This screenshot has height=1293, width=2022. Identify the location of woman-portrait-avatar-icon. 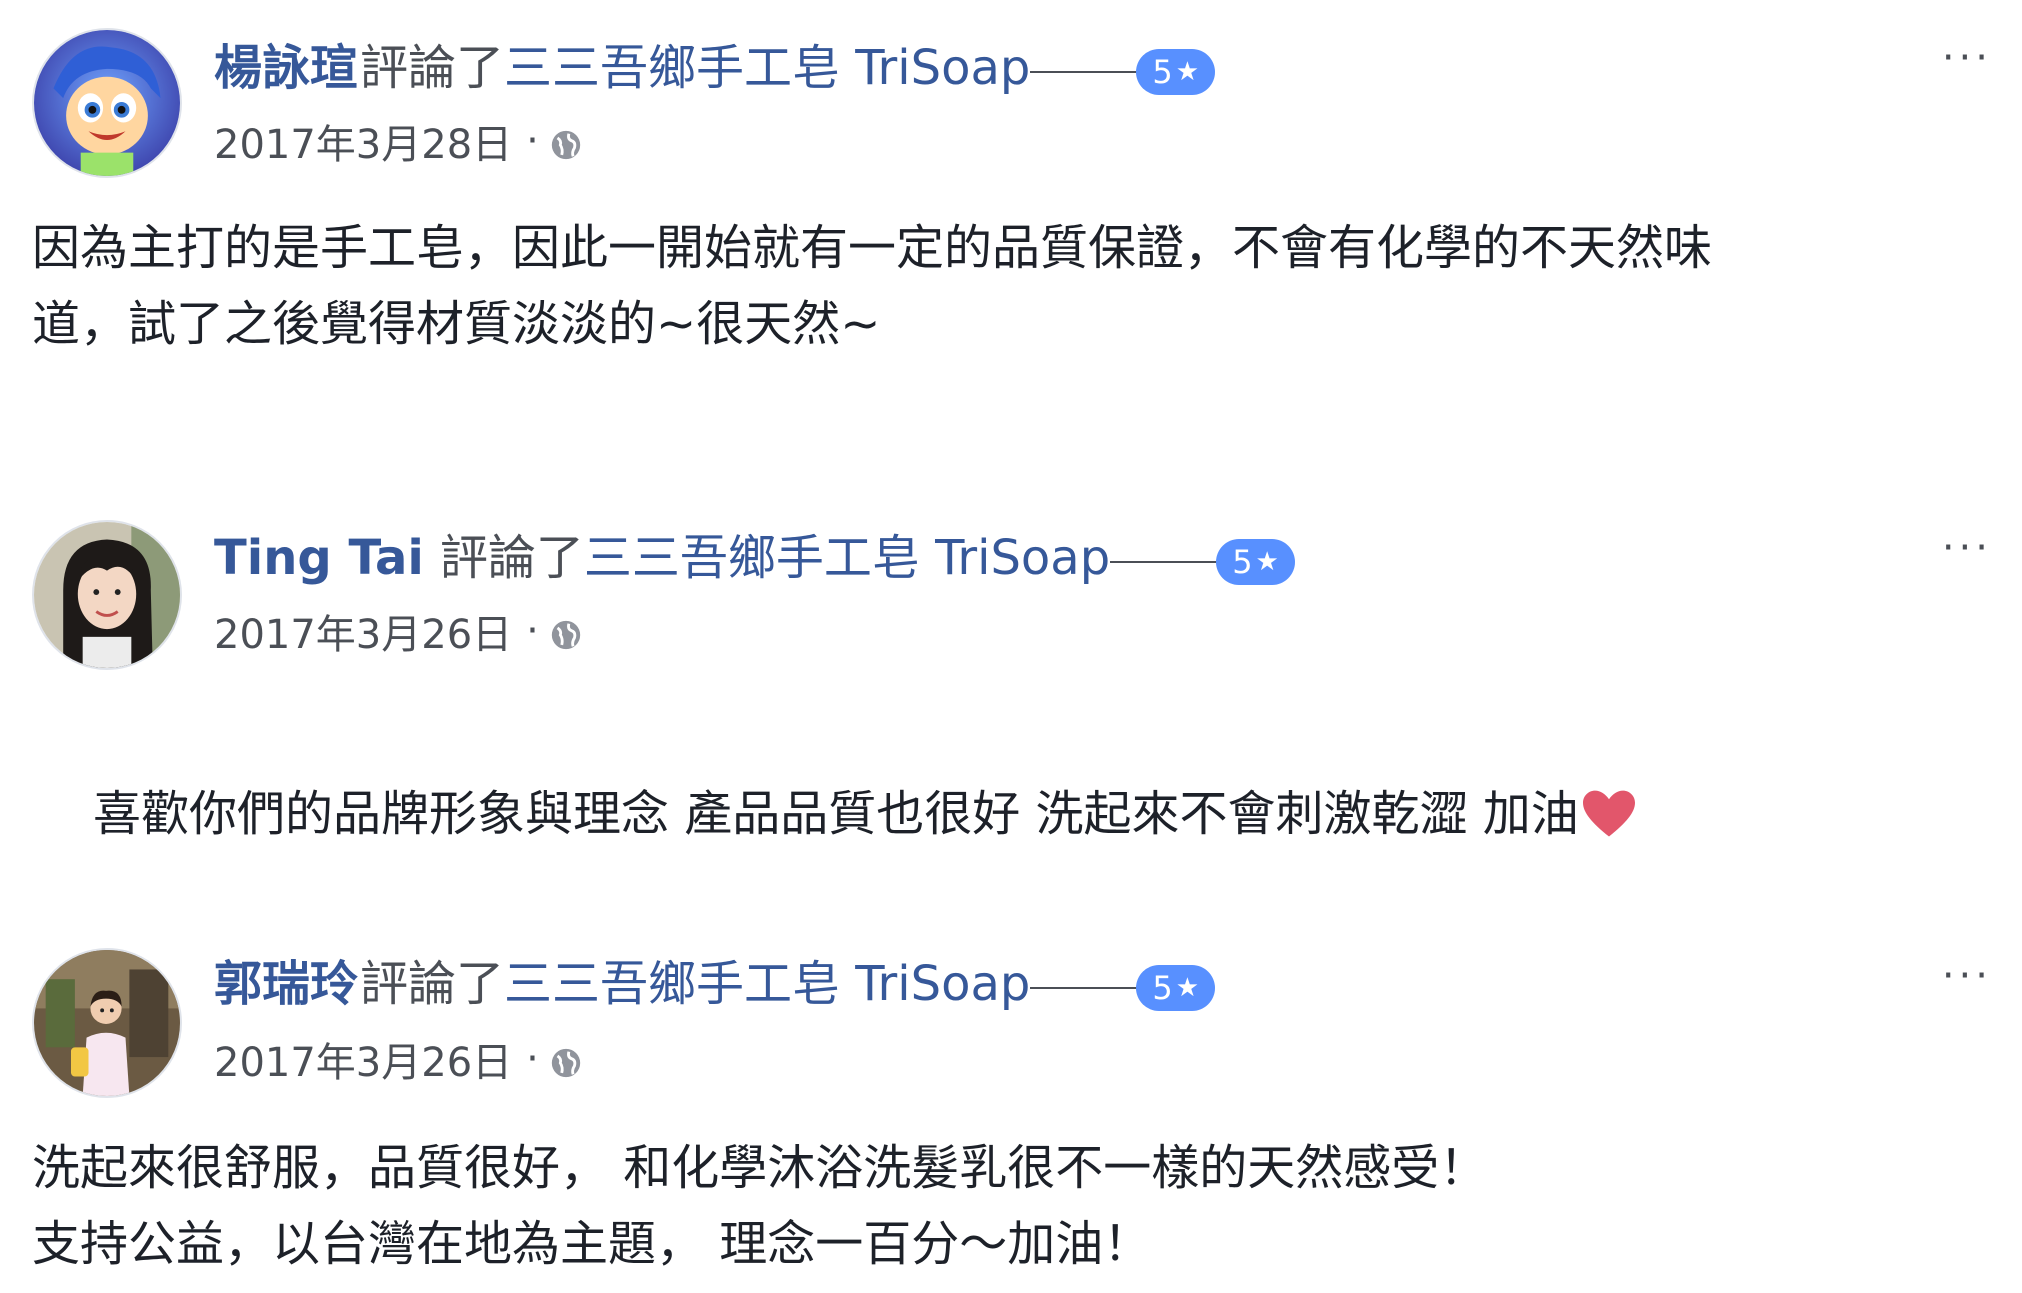
(107, 595).